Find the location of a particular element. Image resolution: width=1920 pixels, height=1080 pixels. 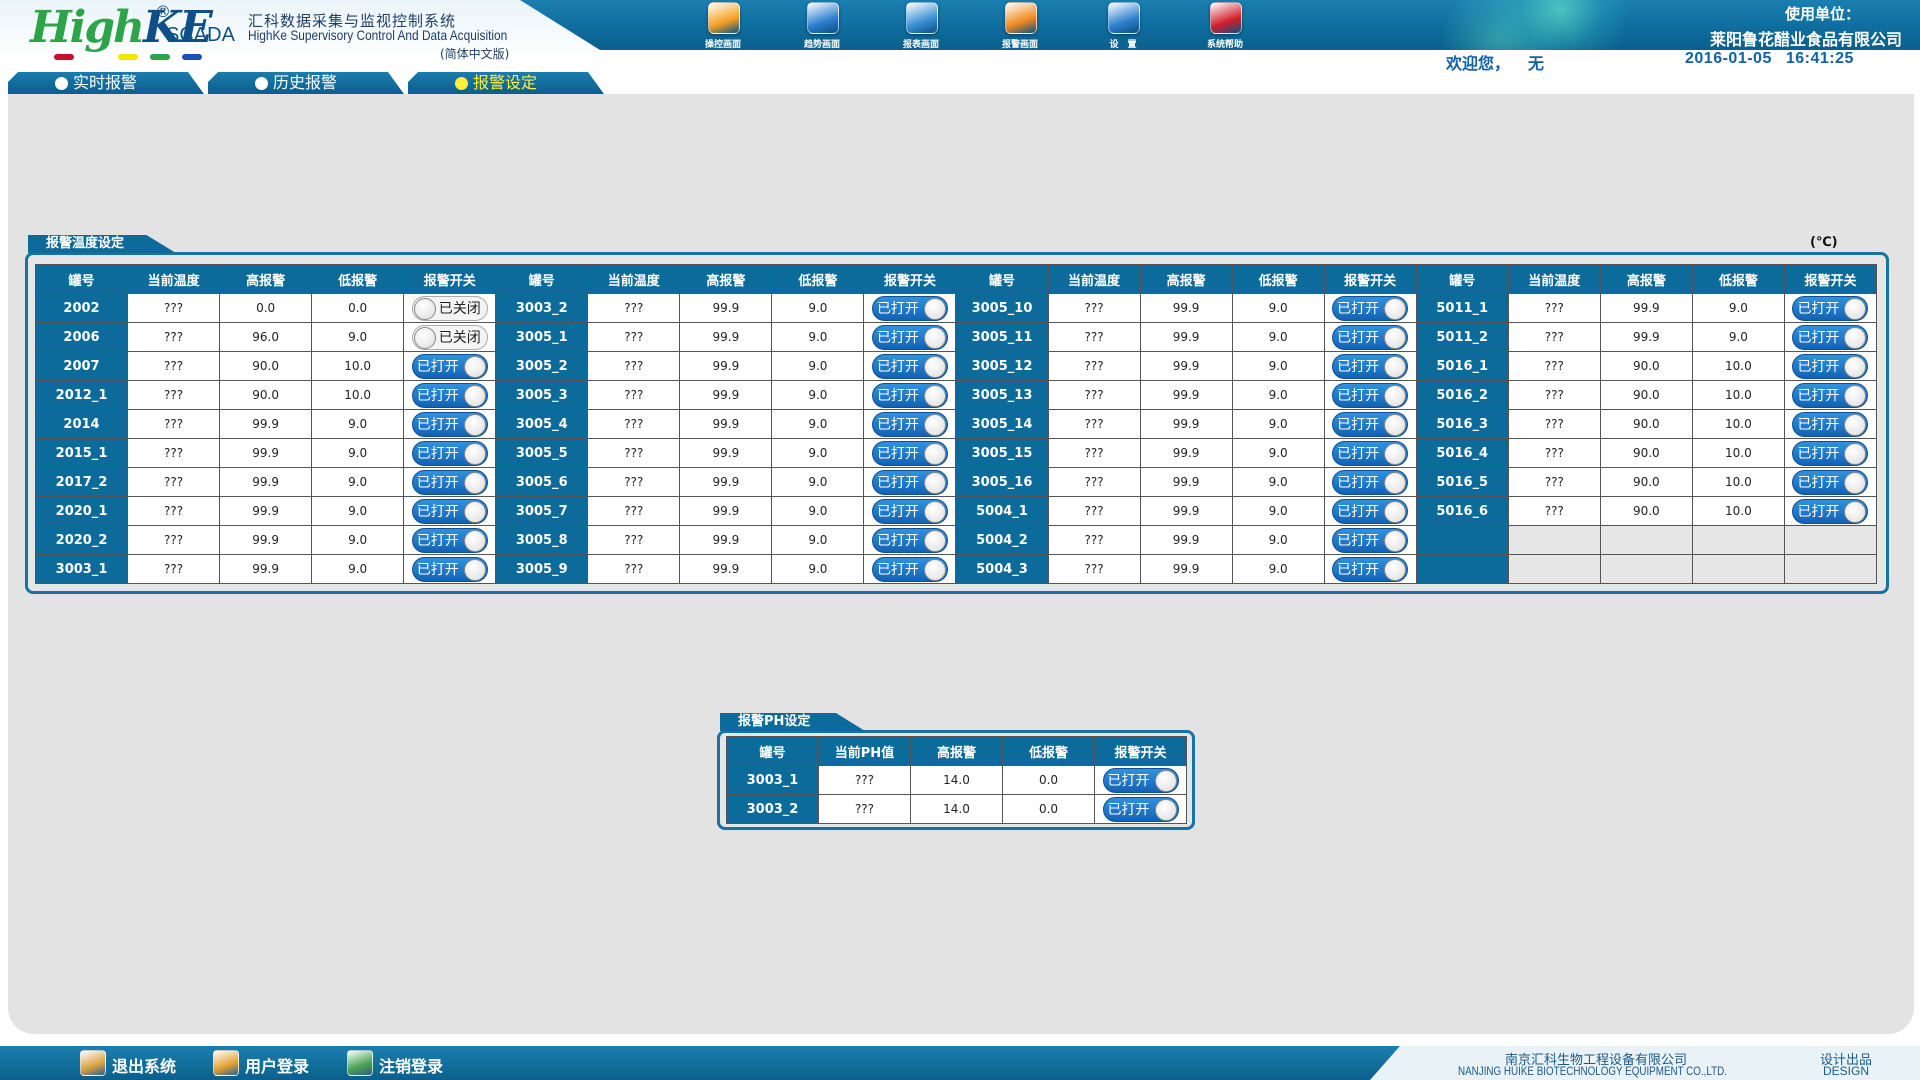

footer-button-1: 退出系统 is located at coordinates (140, 1063).